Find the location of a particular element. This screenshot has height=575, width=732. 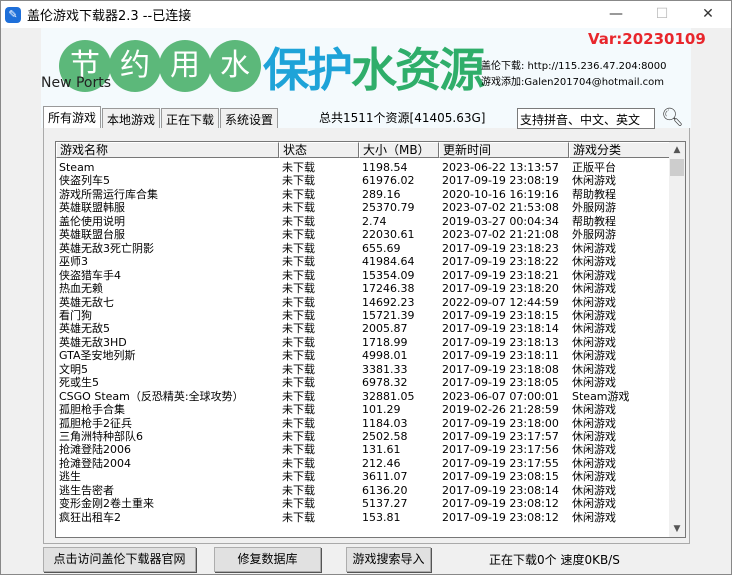

game-name: 变形金刚2卷土重来 is located at coordinates (106, 504).